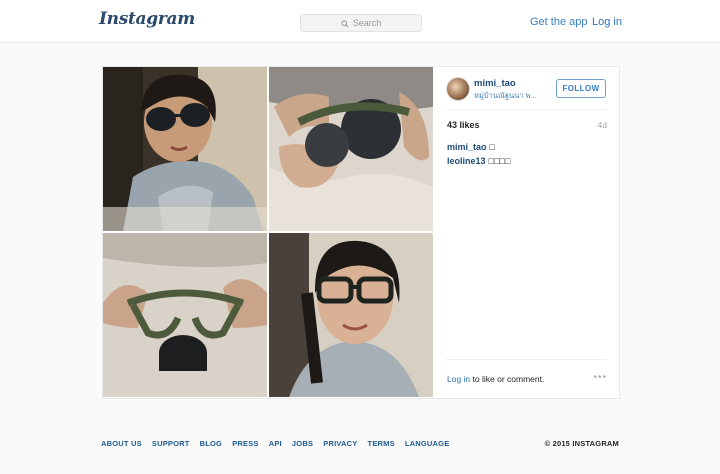  What do you see at coordinates (602, 125) in the screenshot?
I see `post-age: 4d` at bounding box center [602, 125].